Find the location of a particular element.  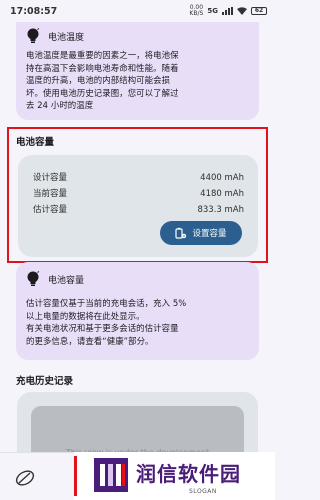

status-icons: 0.00 KB/S 5G 62 is located at coordinates (228, 11).